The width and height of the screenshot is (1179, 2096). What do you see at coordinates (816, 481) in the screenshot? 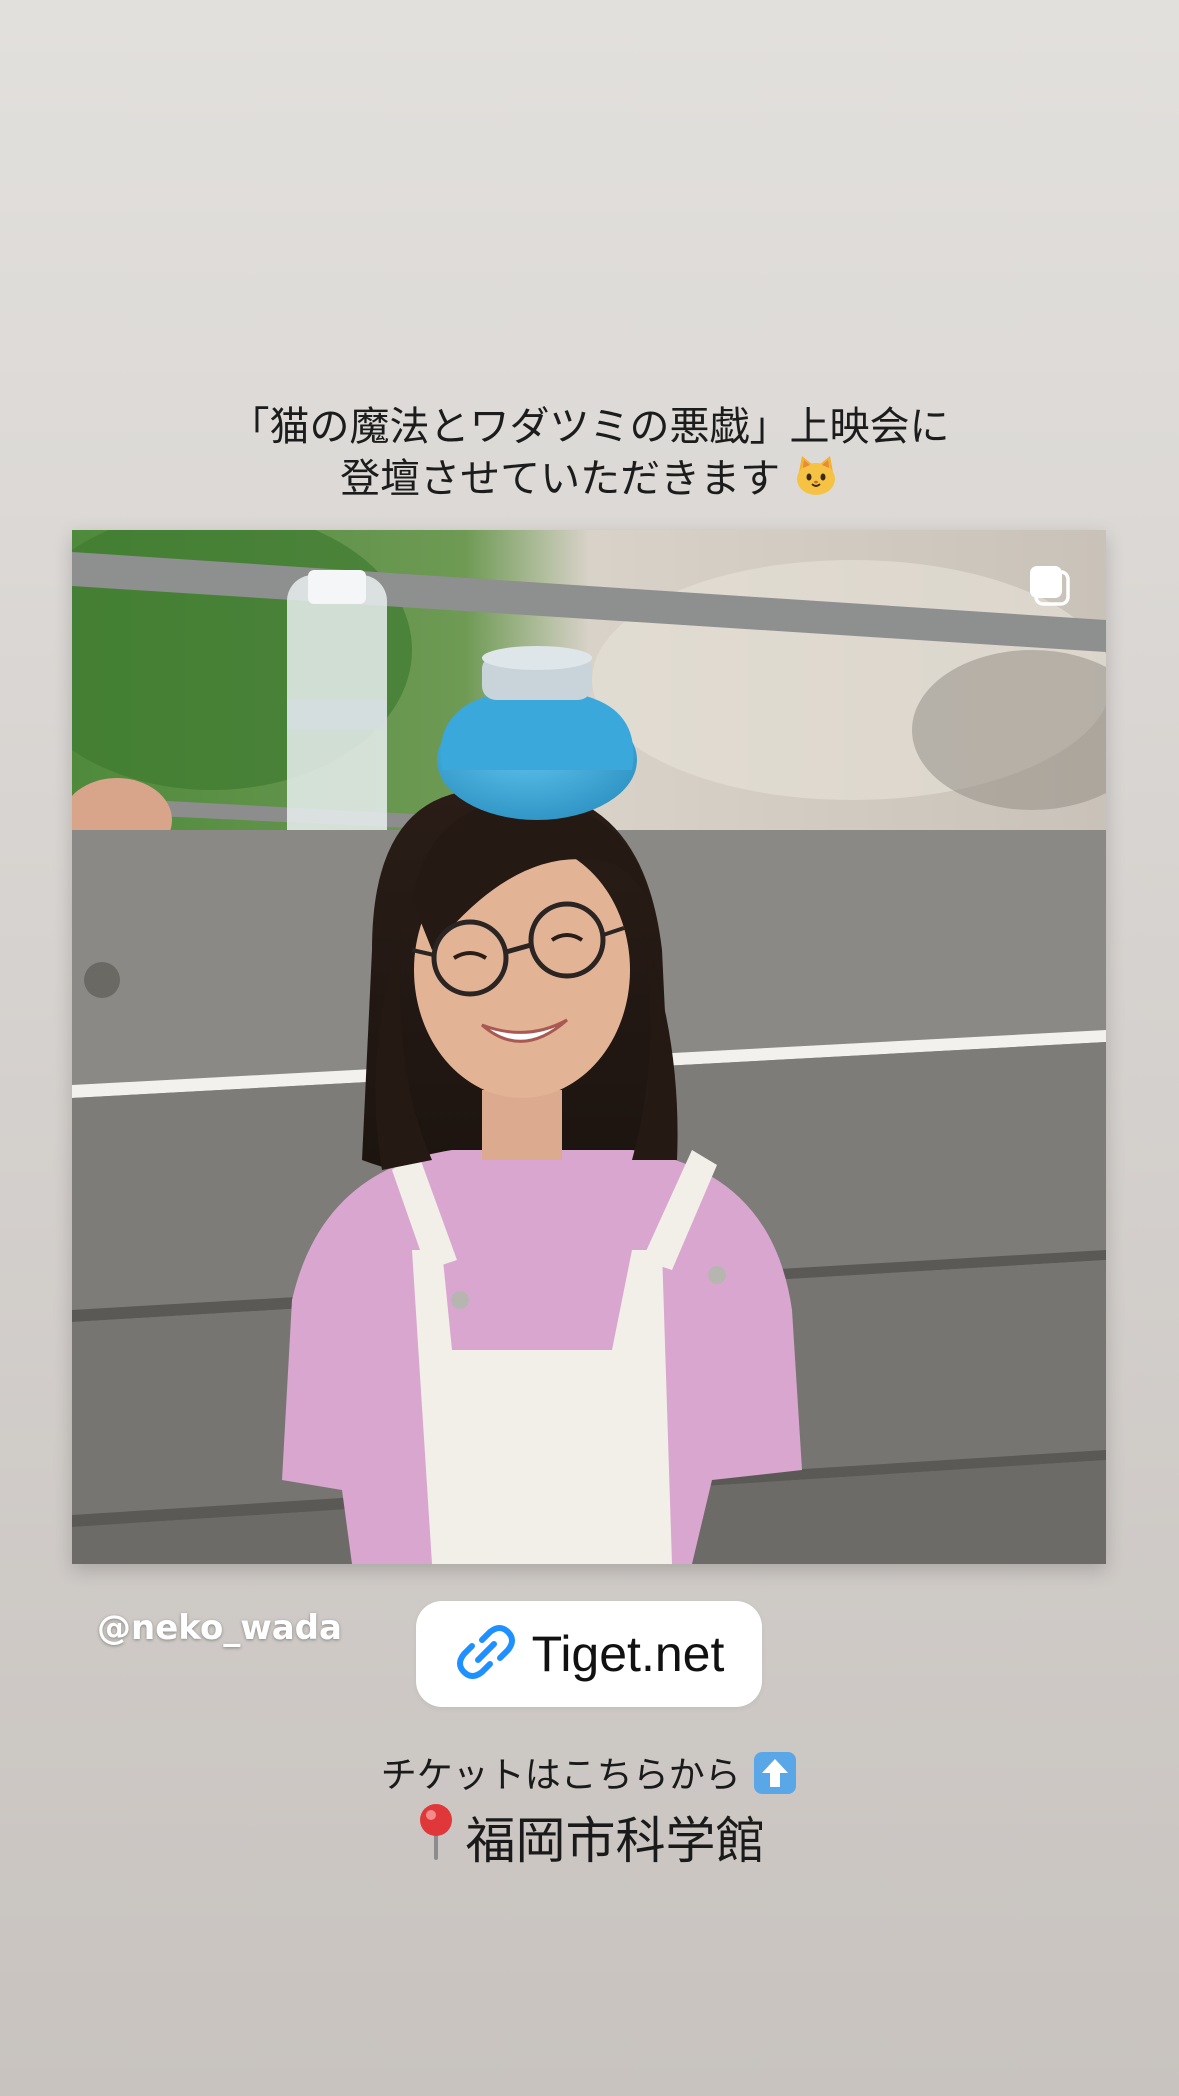
I see `cat-face-icon` at bounding box center [816, 481].